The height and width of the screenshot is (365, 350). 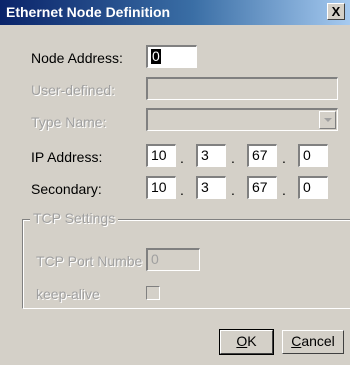 I want to click on secondary-octet-1: 10, so click(x=161, y=187).